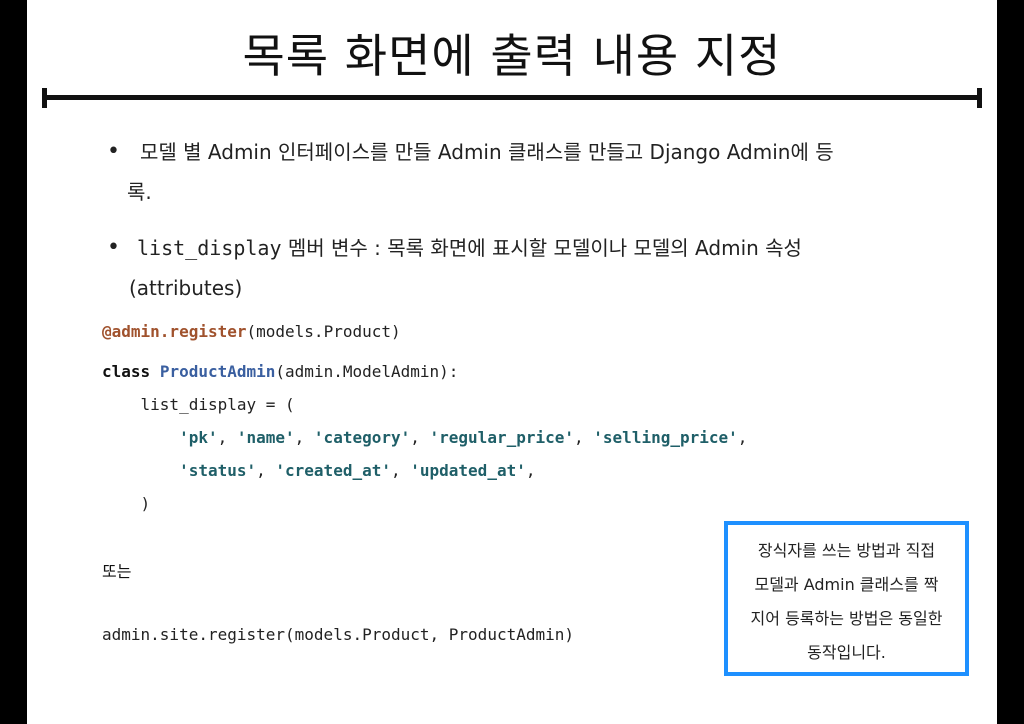  I want to click on note-line: 동작입니다., so click(846, 652).